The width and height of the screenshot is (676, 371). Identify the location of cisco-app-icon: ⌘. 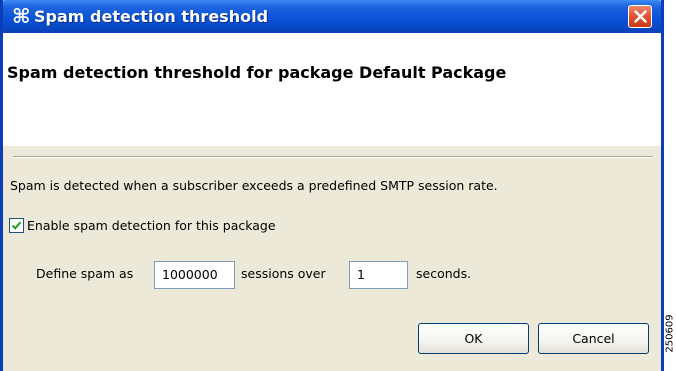
(21, 16).